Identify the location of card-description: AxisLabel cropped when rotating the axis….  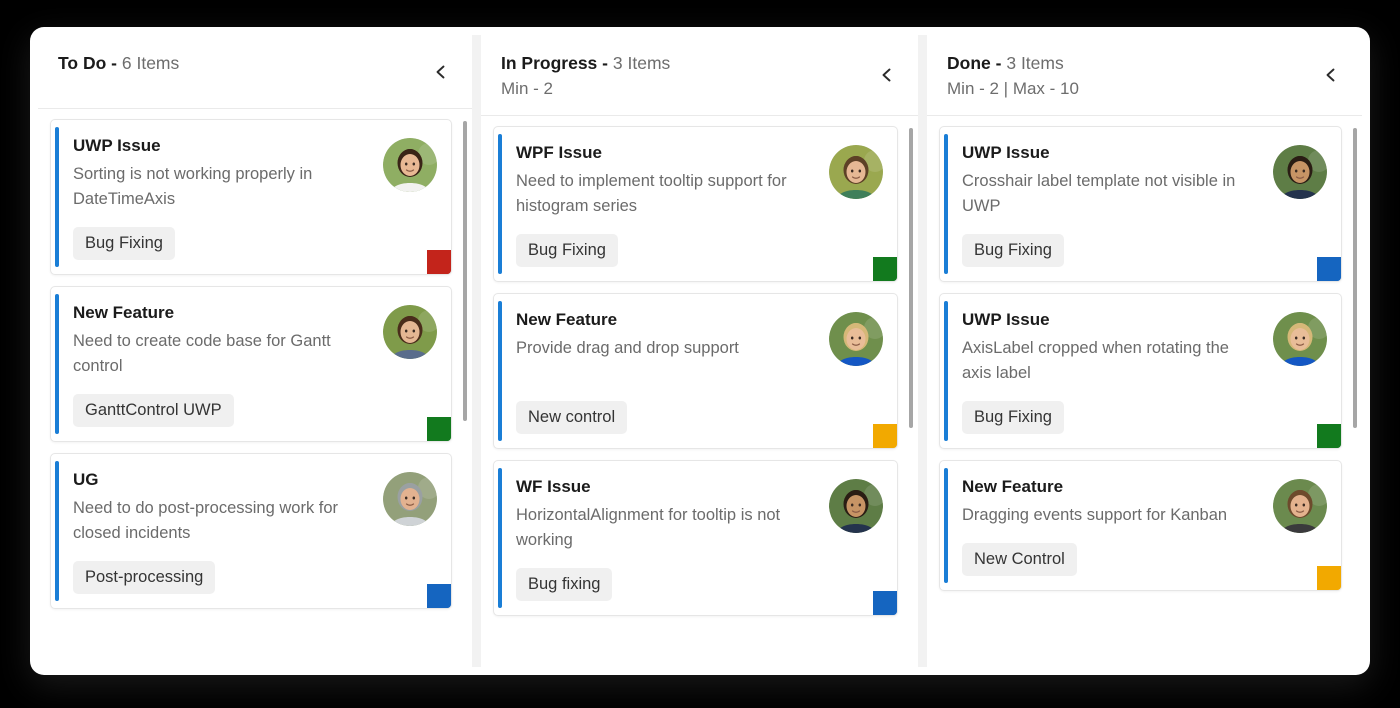
(1095, 360).